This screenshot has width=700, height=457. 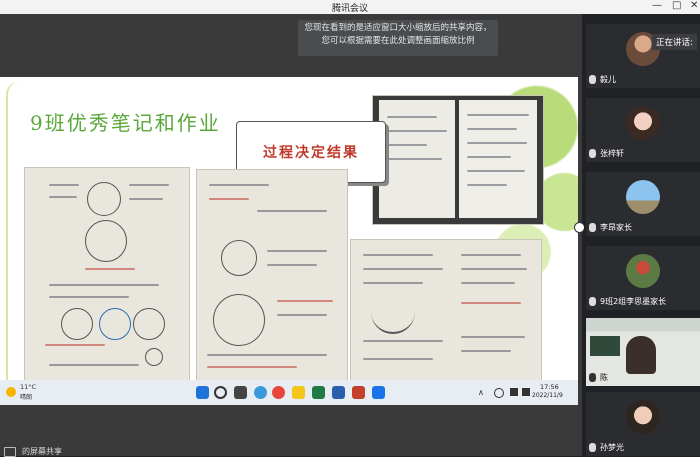 I want to click on powerpoint-icon, so click(x=358, y=392).